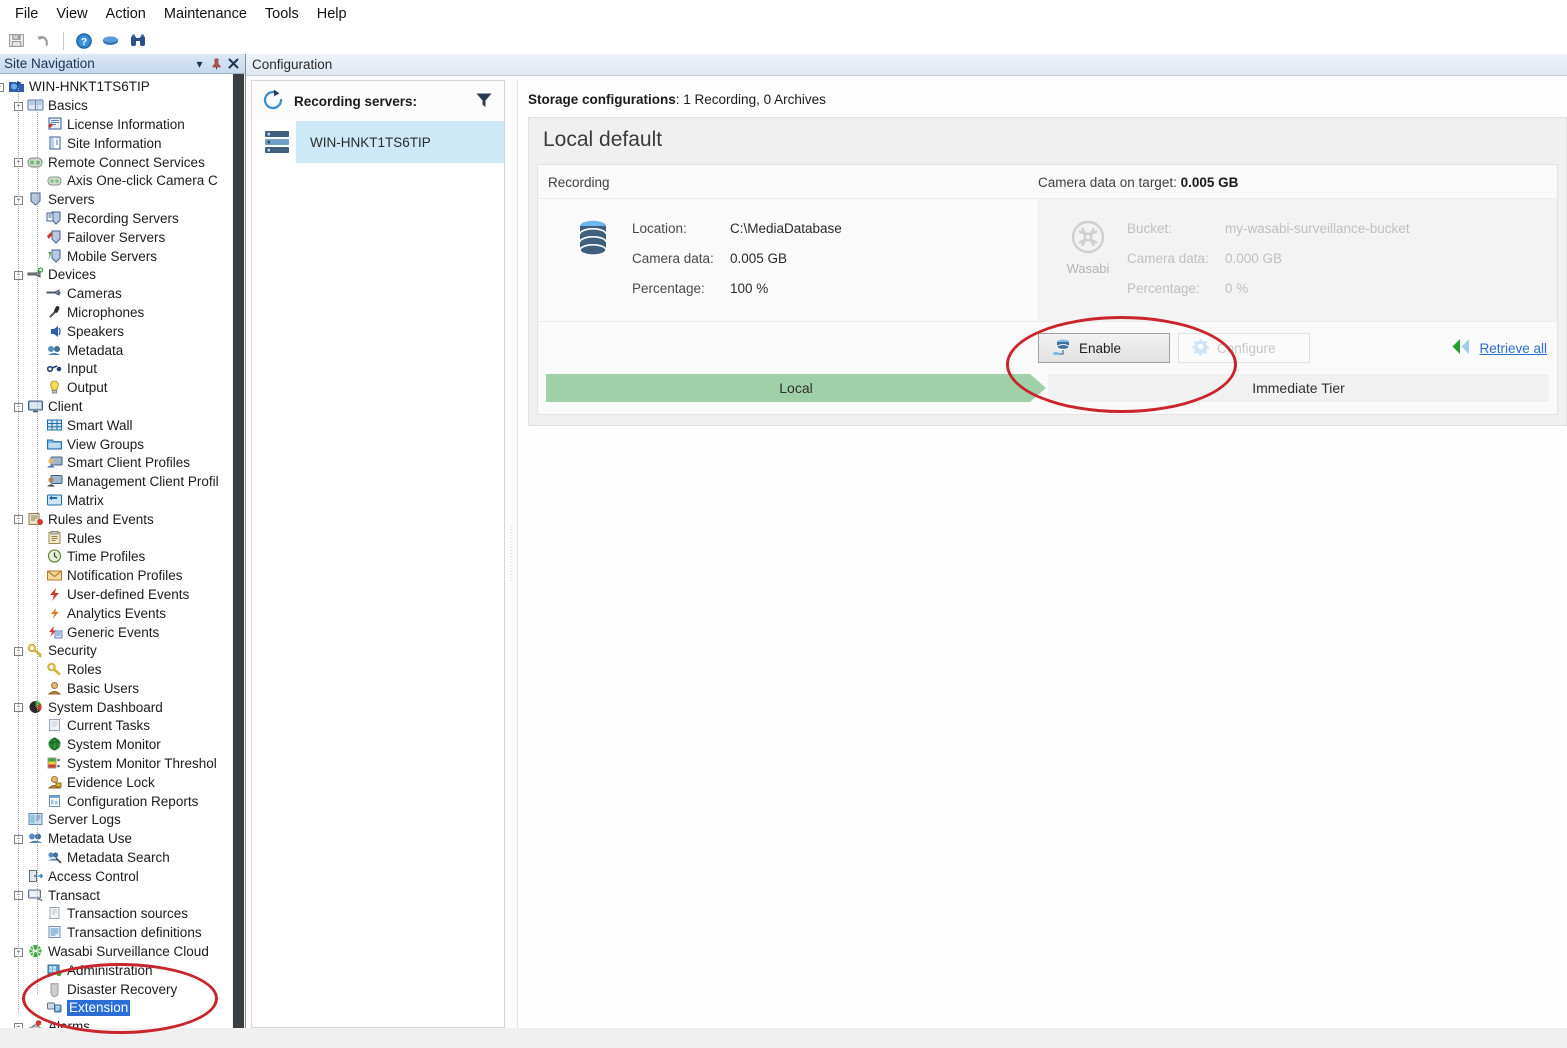 The image size is (1567, 1048). What do you see at coordinates (116, 651) in the screenshot?
I see `tree-item-security: -Security` at bounding box center [116, 651].